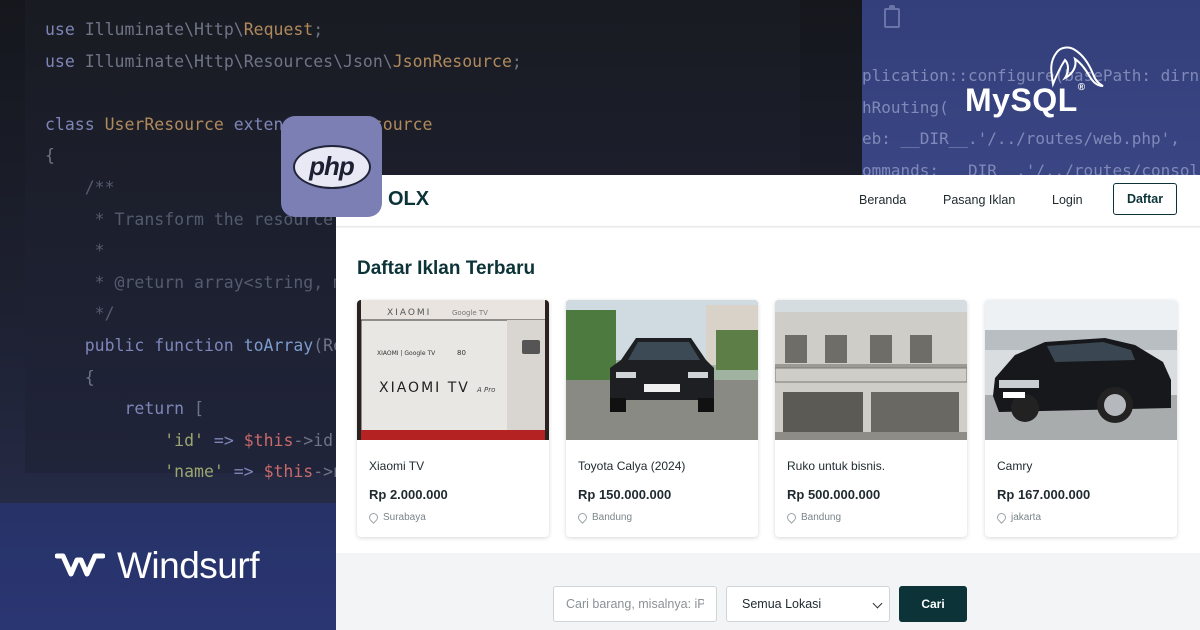 This screenshot has width=1200, height=630. Describe the element at coordinates (461, 353) in the screenshot. I see `svg-text: 80` at that location.